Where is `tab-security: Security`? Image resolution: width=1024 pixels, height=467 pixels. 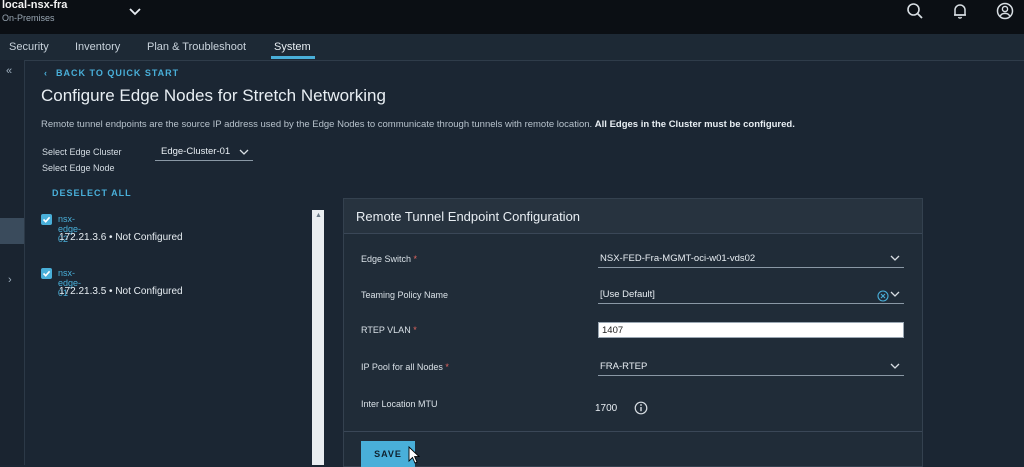 tab-security: Security is located at coordinates (29, 47).